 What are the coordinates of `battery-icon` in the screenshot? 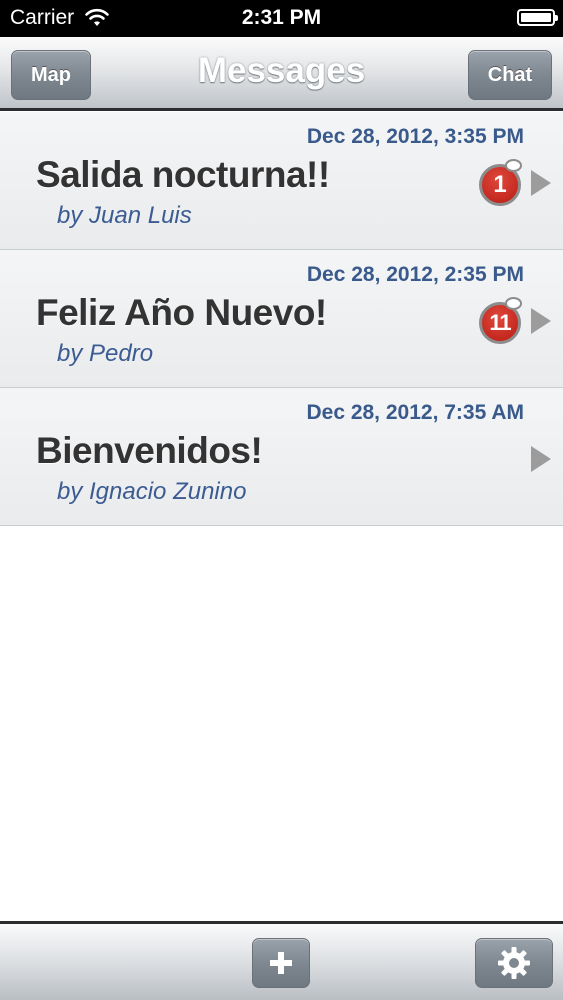 It's located at (537, 17).